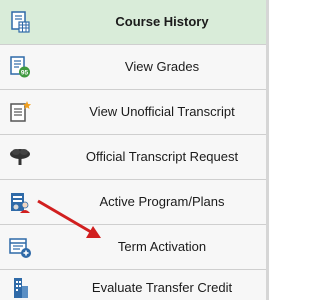  I want to click on grades-icon: 95, so click(20, 67).